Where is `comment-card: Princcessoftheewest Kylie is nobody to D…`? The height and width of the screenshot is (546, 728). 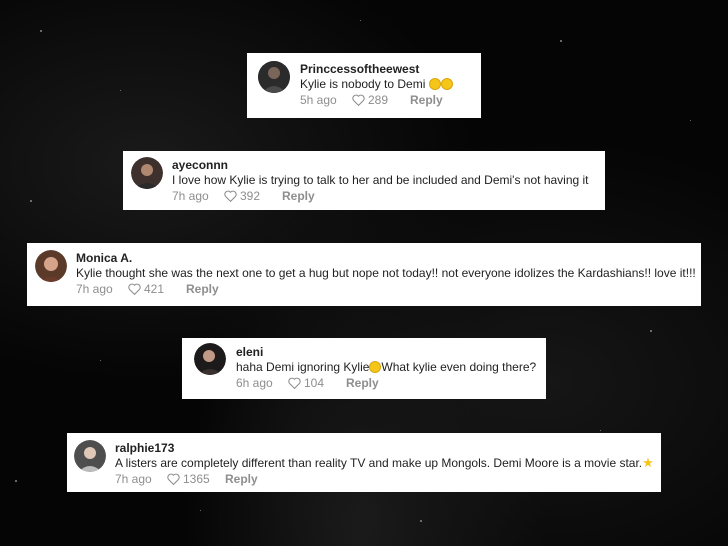 comment-card: Princcessoftheewest Kylie is nobody to D… is located at coordinates (364, 85).